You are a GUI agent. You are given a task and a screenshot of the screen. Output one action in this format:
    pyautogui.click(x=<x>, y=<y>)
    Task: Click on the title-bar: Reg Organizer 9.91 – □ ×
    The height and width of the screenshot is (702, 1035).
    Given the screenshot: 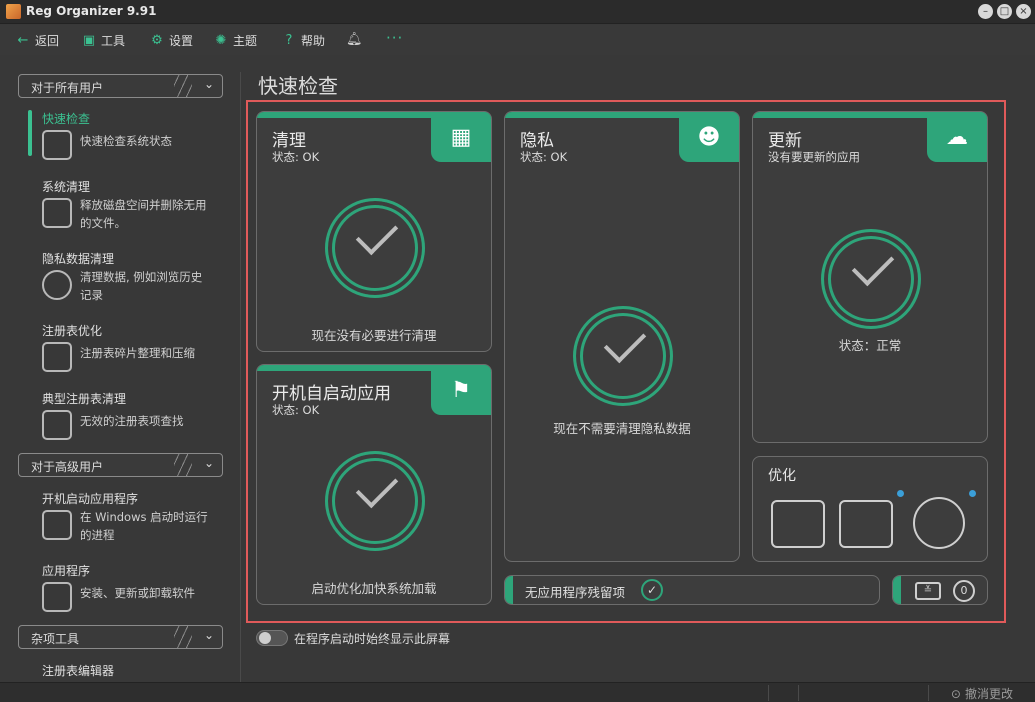 What is the action you would take?
    pyautogui.click(x=517, y=12)
    